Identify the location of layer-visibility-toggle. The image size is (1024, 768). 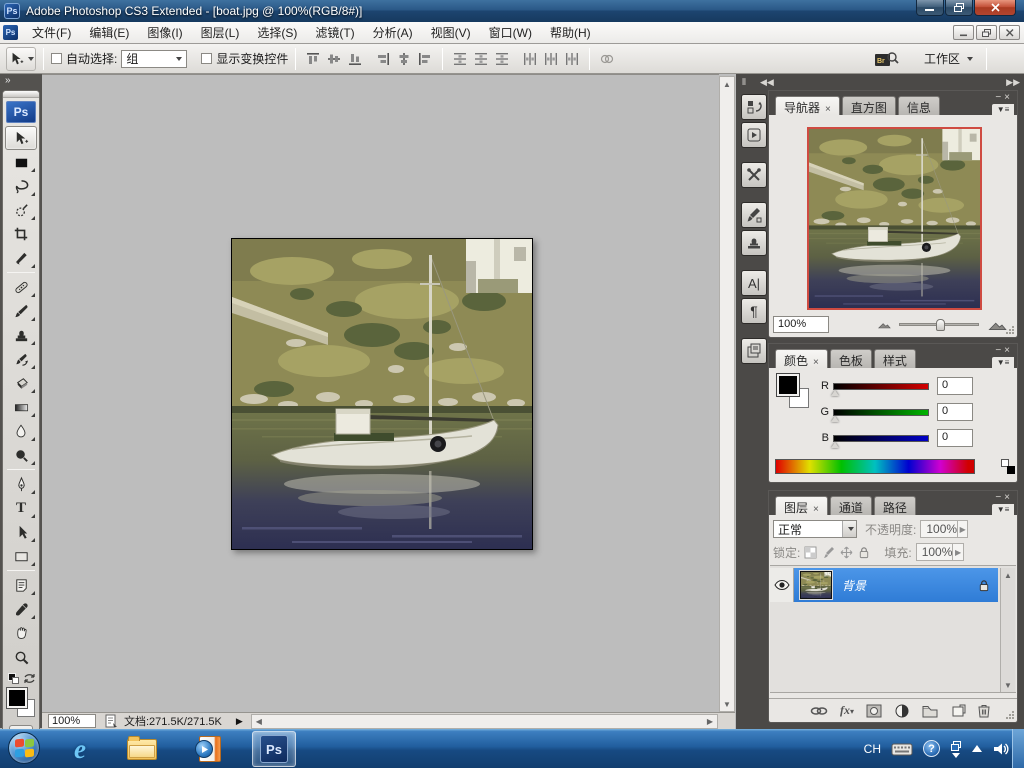
(782, 585).